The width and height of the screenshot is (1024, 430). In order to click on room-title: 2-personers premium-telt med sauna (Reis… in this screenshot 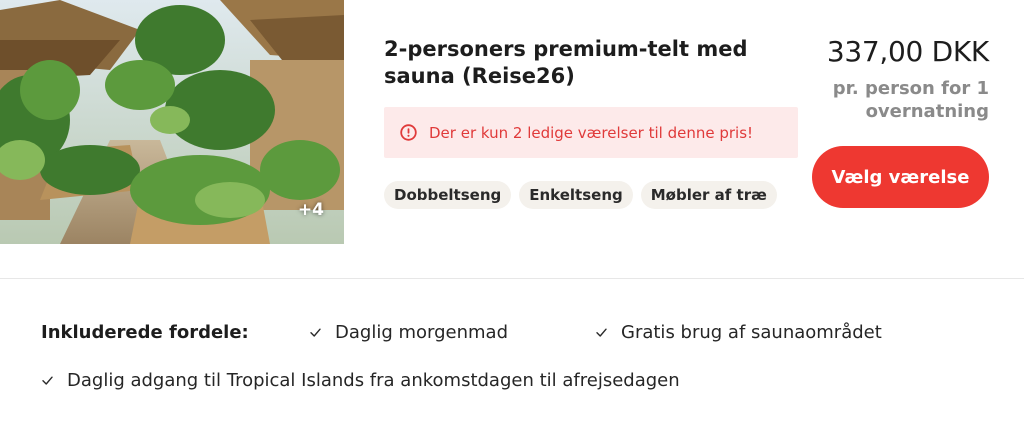, I will do `click(566, 62)`.